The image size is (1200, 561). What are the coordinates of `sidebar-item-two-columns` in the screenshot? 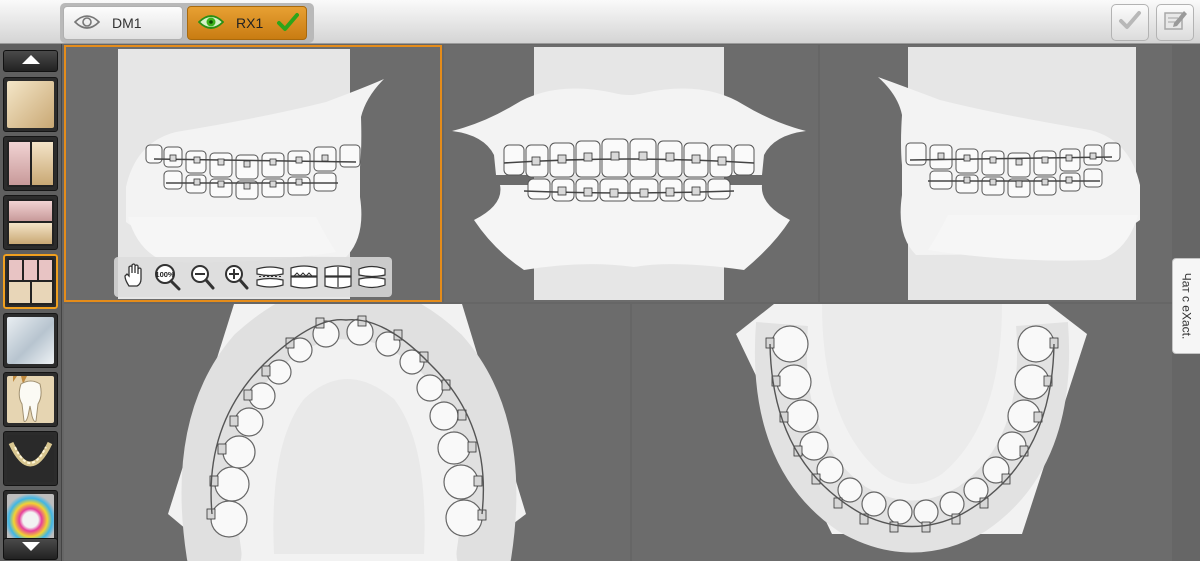 It's located at (30, 163).